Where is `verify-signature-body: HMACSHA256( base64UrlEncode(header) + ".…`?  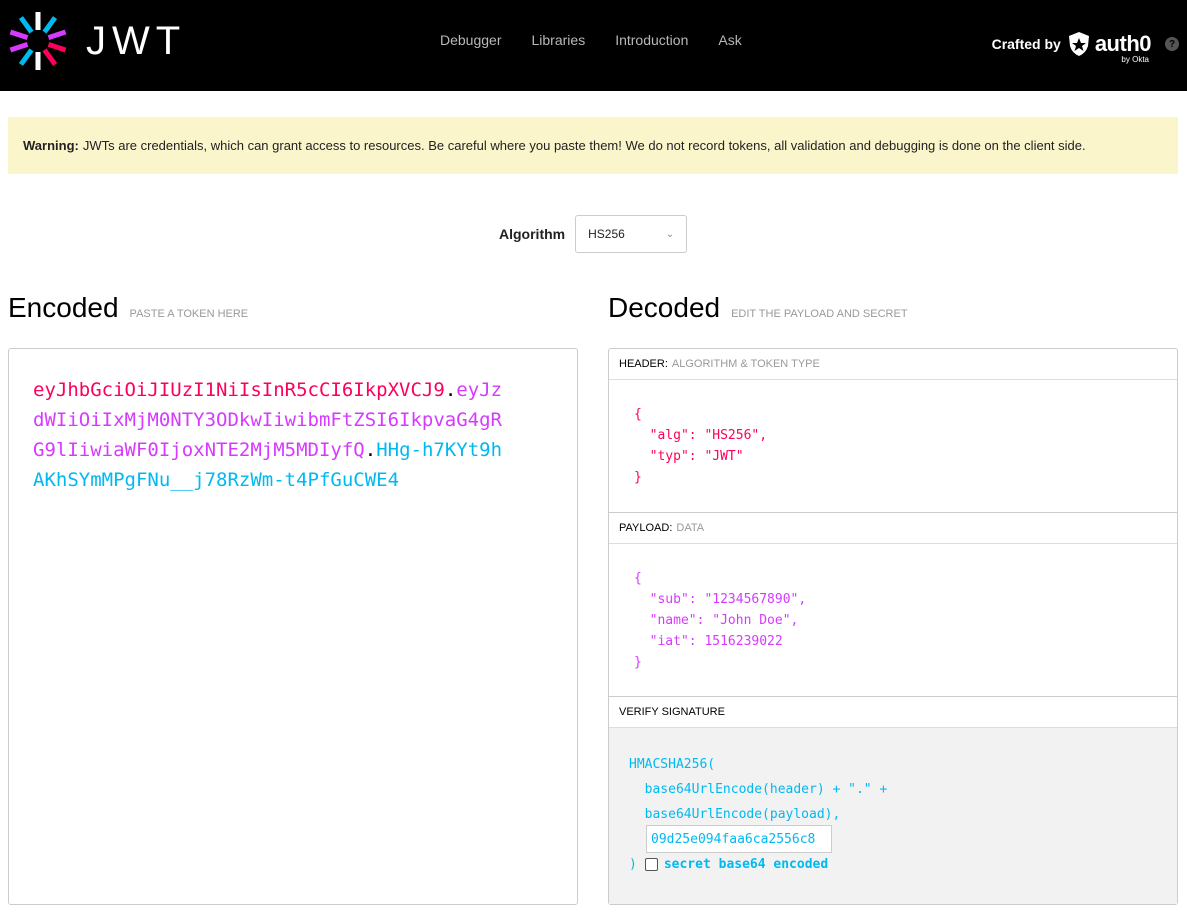
verify-signature-body: HMACSHA256( base64UrlEncode(header) + ".… is located at coordinates (893, 816).